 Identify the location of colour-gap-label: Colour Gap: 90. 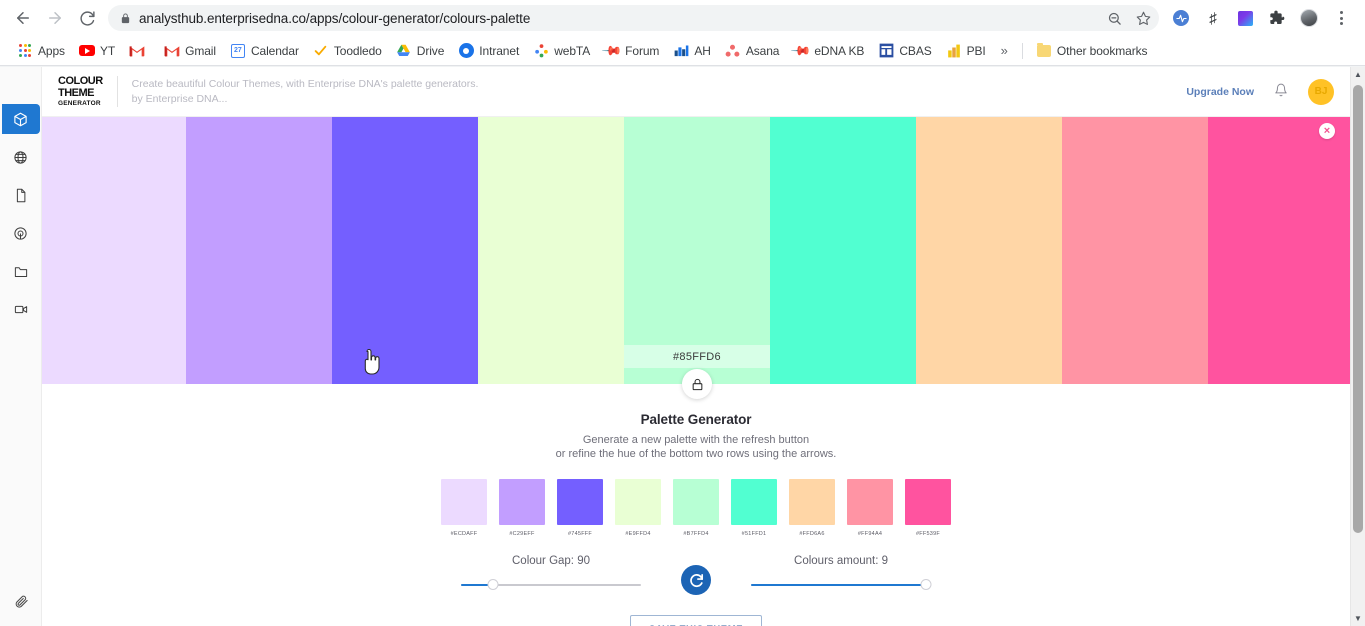
(551, 561).